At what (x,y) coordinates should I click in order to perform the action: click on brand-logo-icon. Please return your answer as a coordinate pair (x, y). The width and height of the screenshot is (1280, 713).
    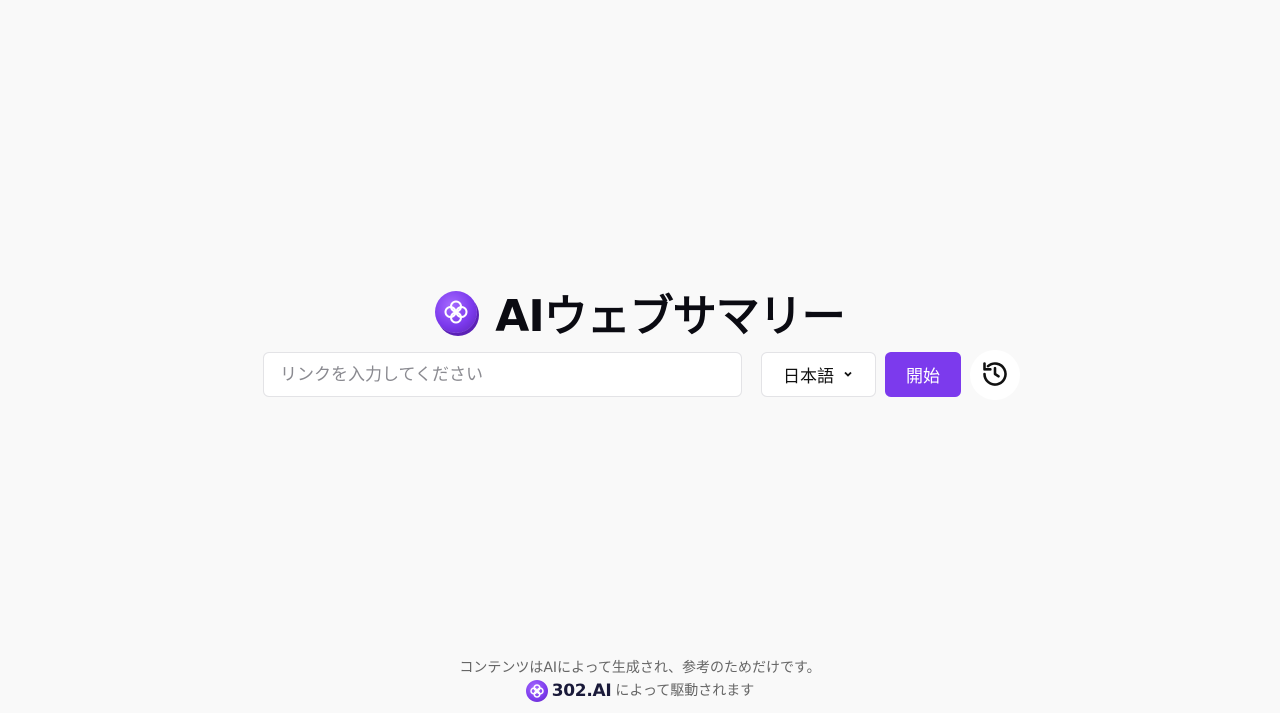
    Looking at the image, I should click on (536, 691).